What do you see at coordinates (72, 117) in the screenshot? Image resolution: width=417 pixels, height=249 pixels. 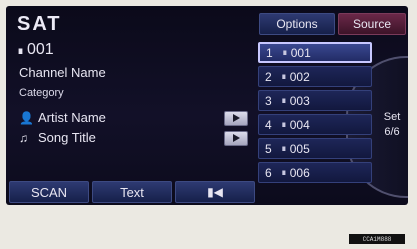 I see `artist-name: Artist Name` at bounding box center [72, 117].